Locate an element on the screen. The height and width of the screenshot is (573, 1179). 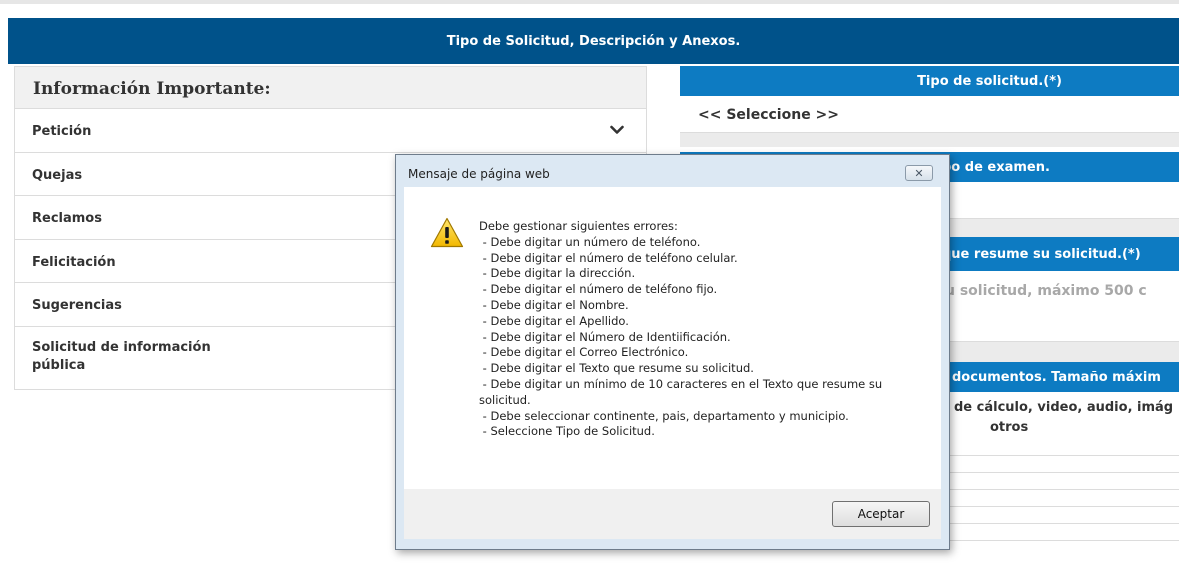
documentos-header: documentos. Tamaño máxim is located at coordinates (1059, 377).